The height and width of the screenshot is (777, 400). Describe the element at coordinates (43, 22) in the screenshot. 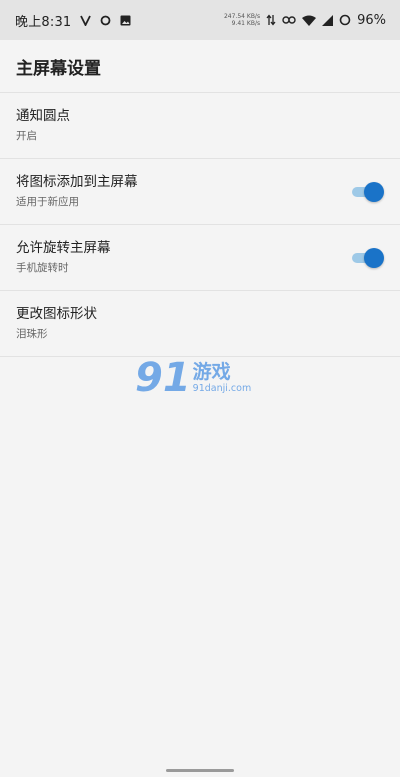

I see `status-time: 晚上8:31` at that location.